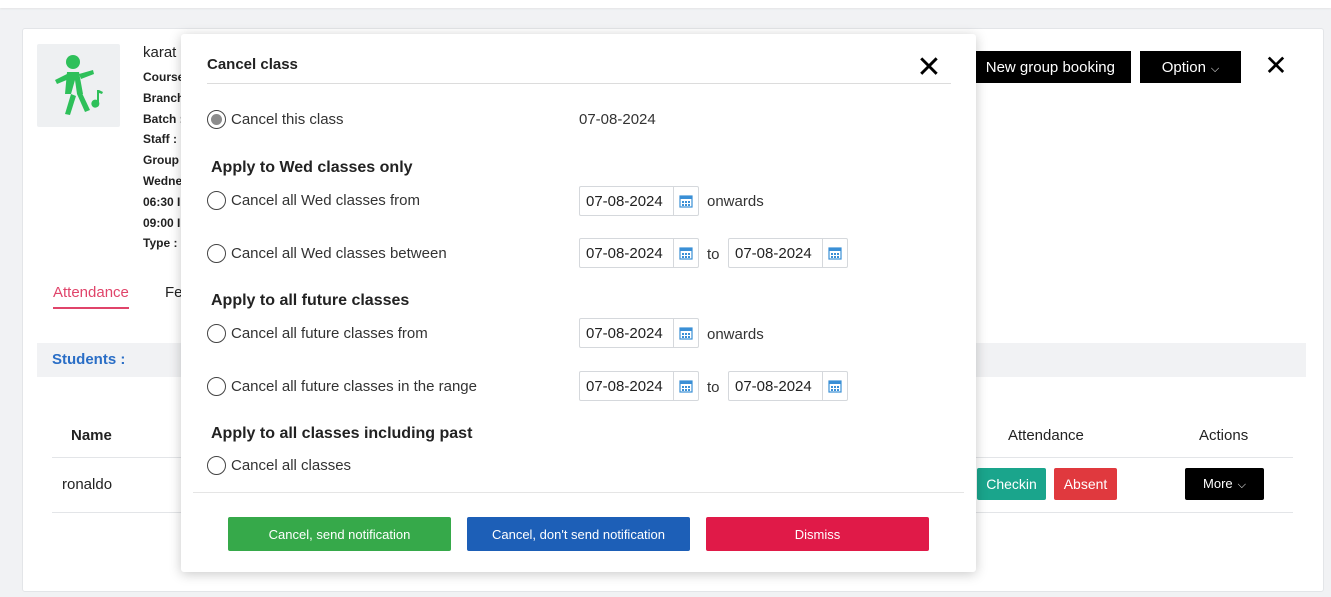  I want to click on option-label: Cancel all classes, so click(291, 465).